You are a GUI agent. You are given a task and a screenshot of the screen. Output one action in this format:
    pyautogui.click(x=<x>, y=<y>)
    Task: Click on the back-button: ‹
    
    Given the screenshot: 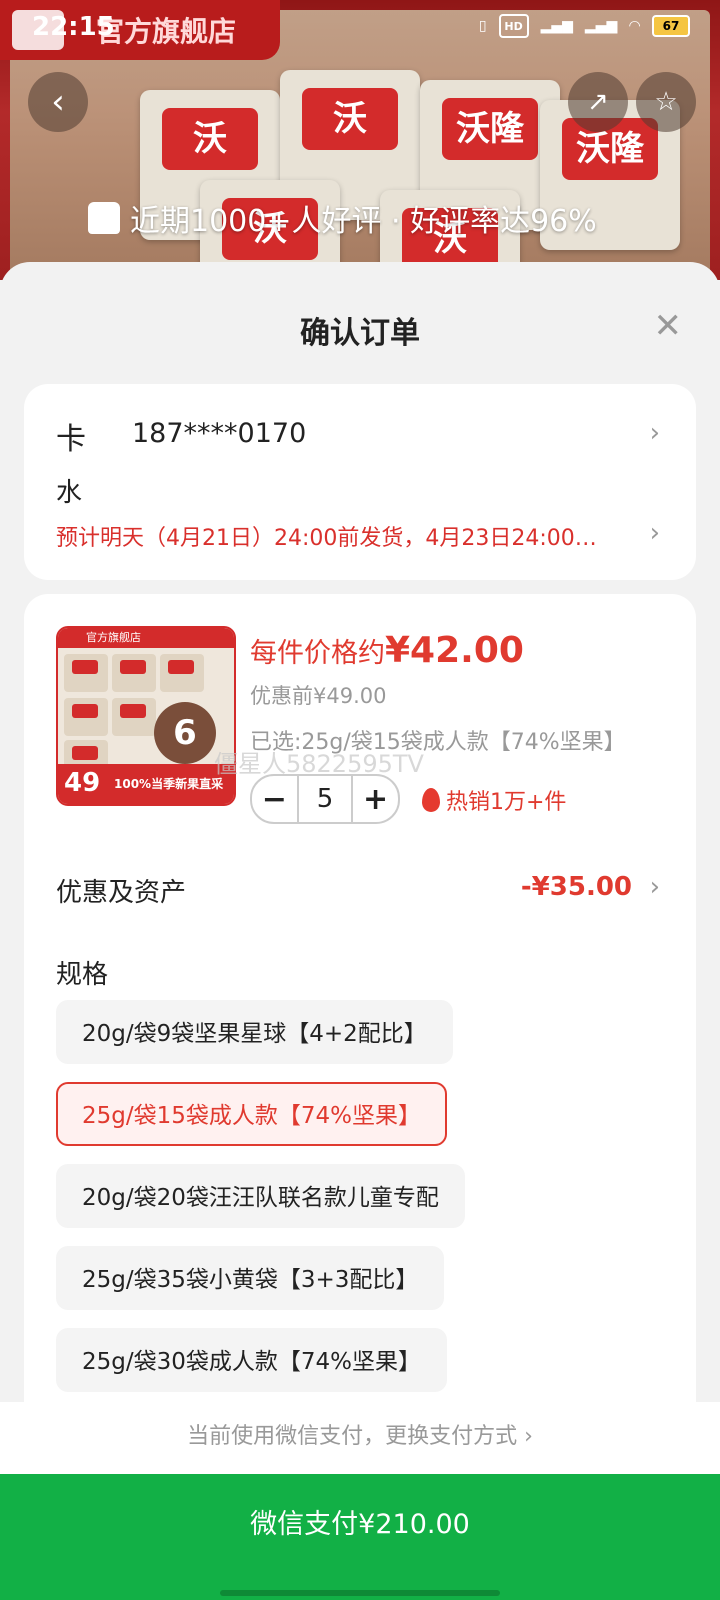 What is the action you would take?
    pyautogui.click(x=58, y=102)
    